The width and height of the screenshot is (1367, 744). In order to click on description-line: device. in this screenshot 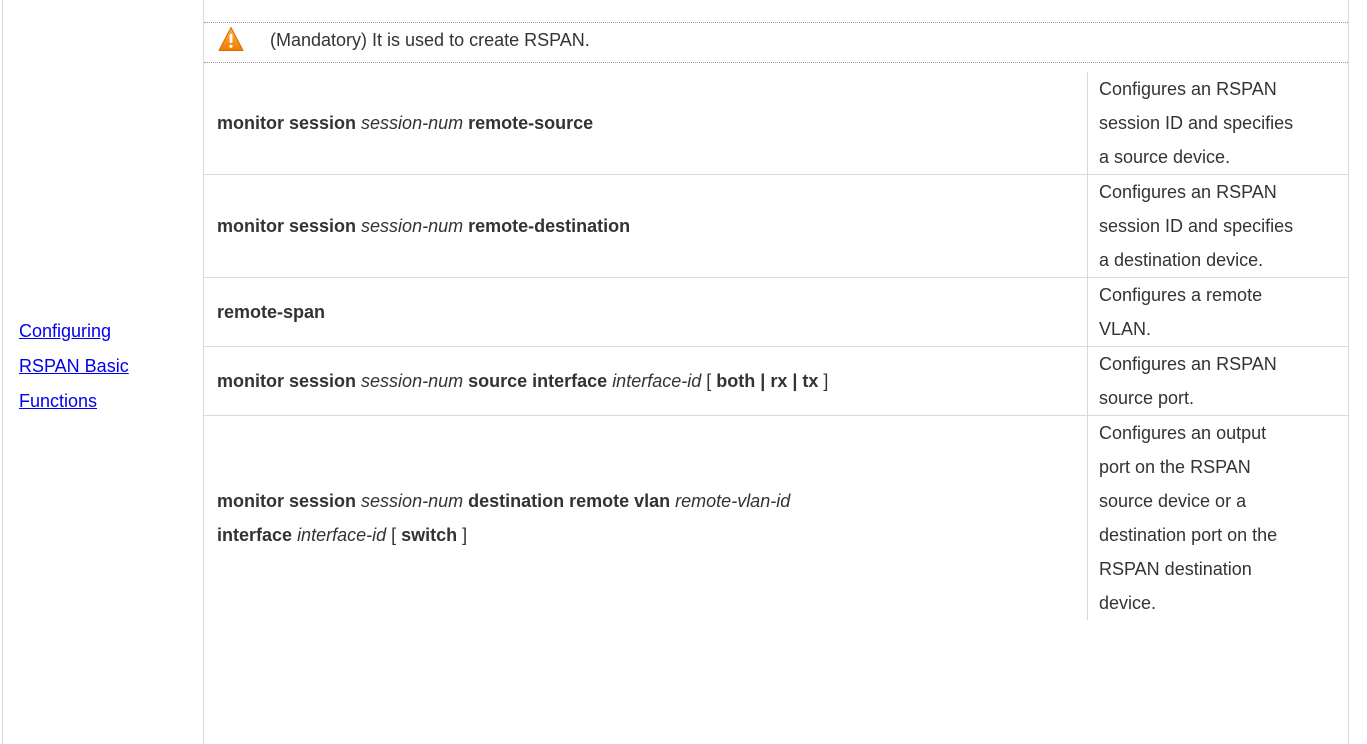, I will do `click(1128, 603)`.